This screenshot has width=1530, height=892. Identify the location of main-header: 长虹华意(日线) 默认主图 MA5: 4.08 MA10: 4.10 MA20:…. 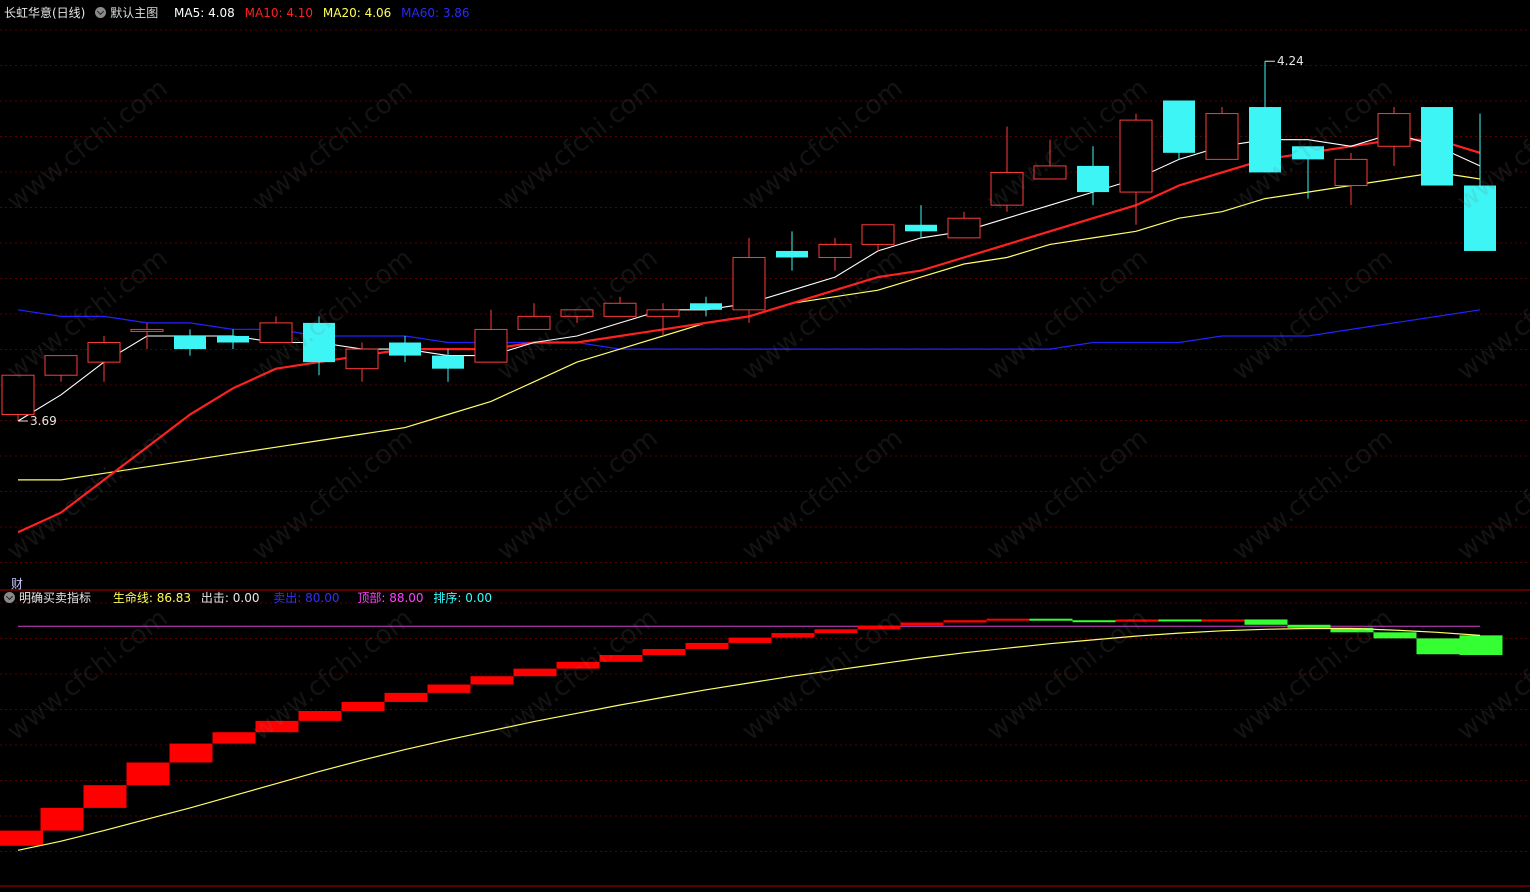
(240, 13).